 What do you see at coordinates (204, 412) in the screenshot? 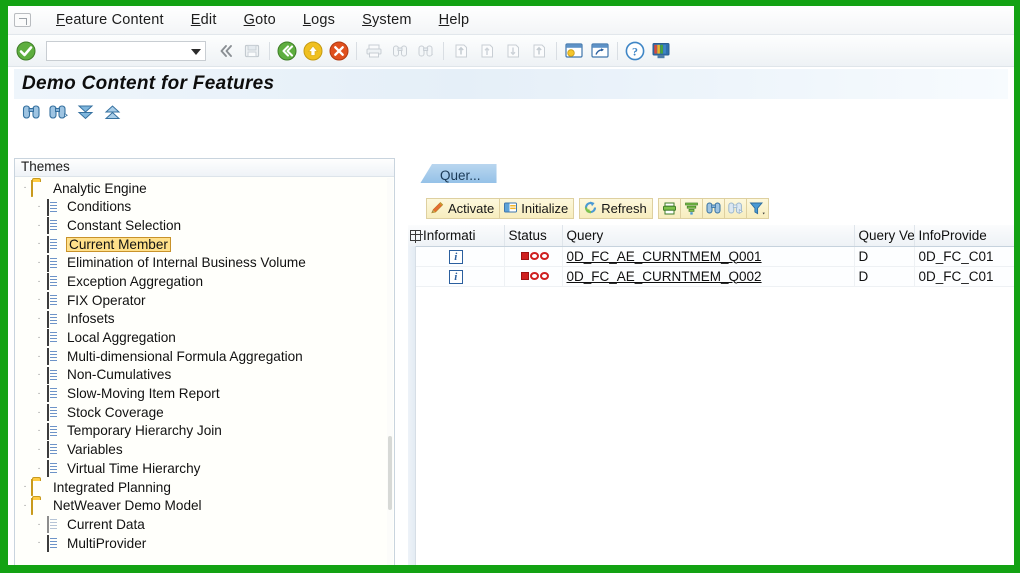
I see `tree-node-stock-coverage: · Stock Coverage` at bounding box center [204, 412].